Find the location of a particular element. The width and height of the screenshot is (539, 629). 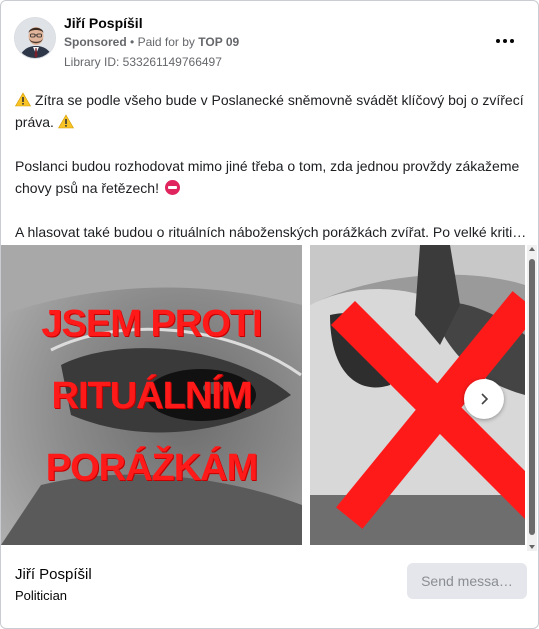

slide-caption-line-1: JSEM PROTI is located at coordinates (151, 324).